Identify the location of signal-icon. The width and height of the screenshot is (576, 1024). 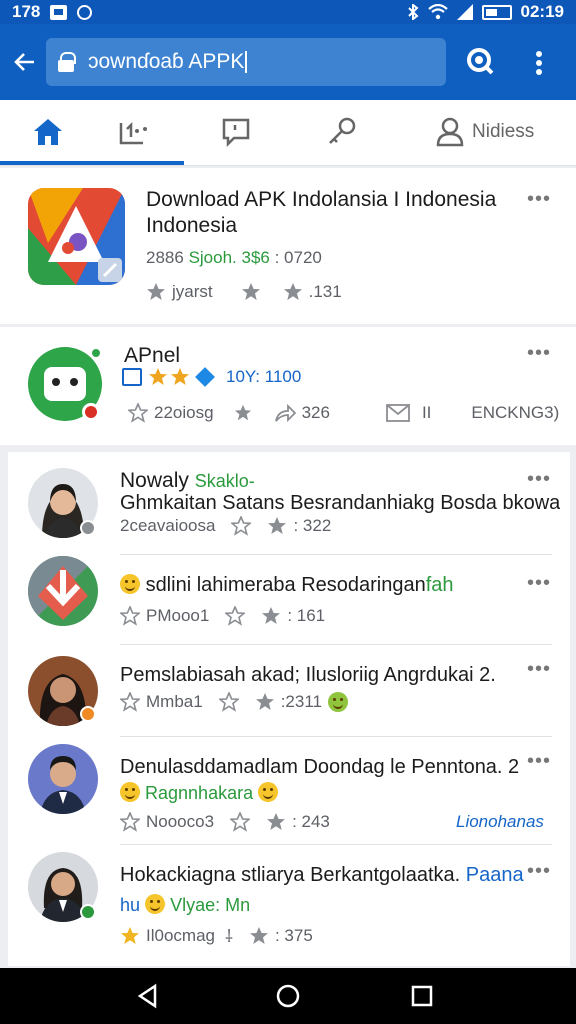
(464, 12).